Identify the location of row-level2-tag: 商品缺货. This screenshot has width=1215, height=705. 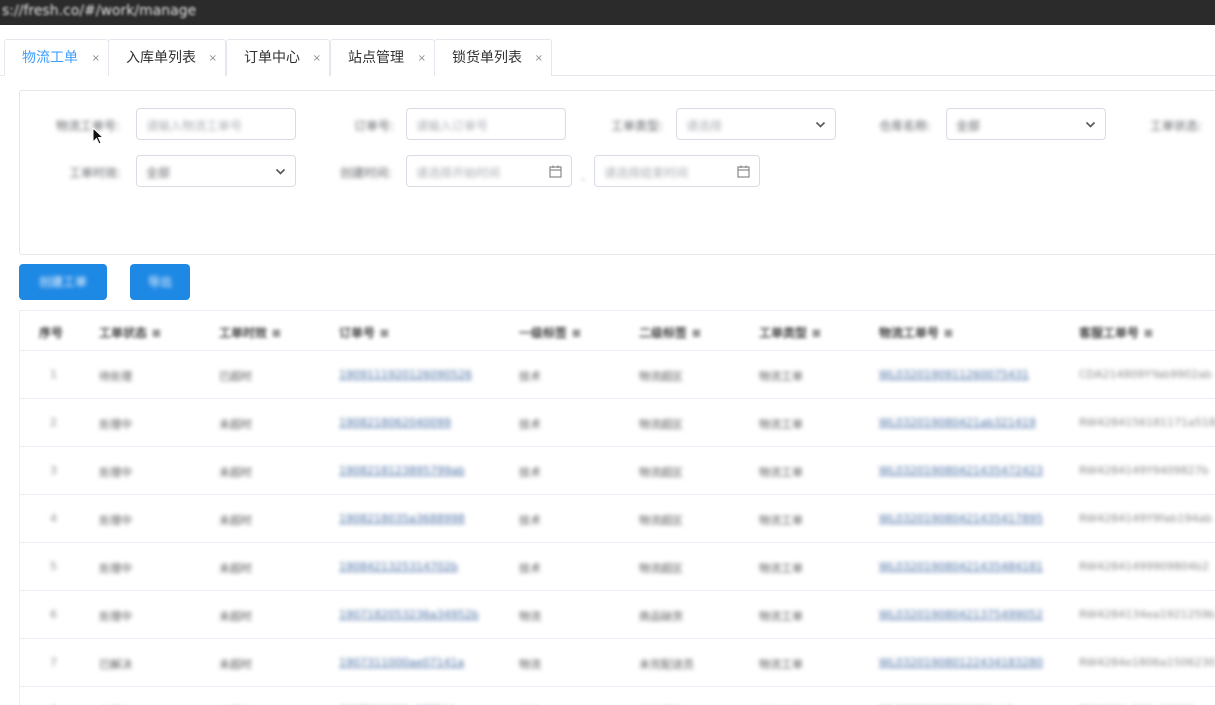
(661, 616).